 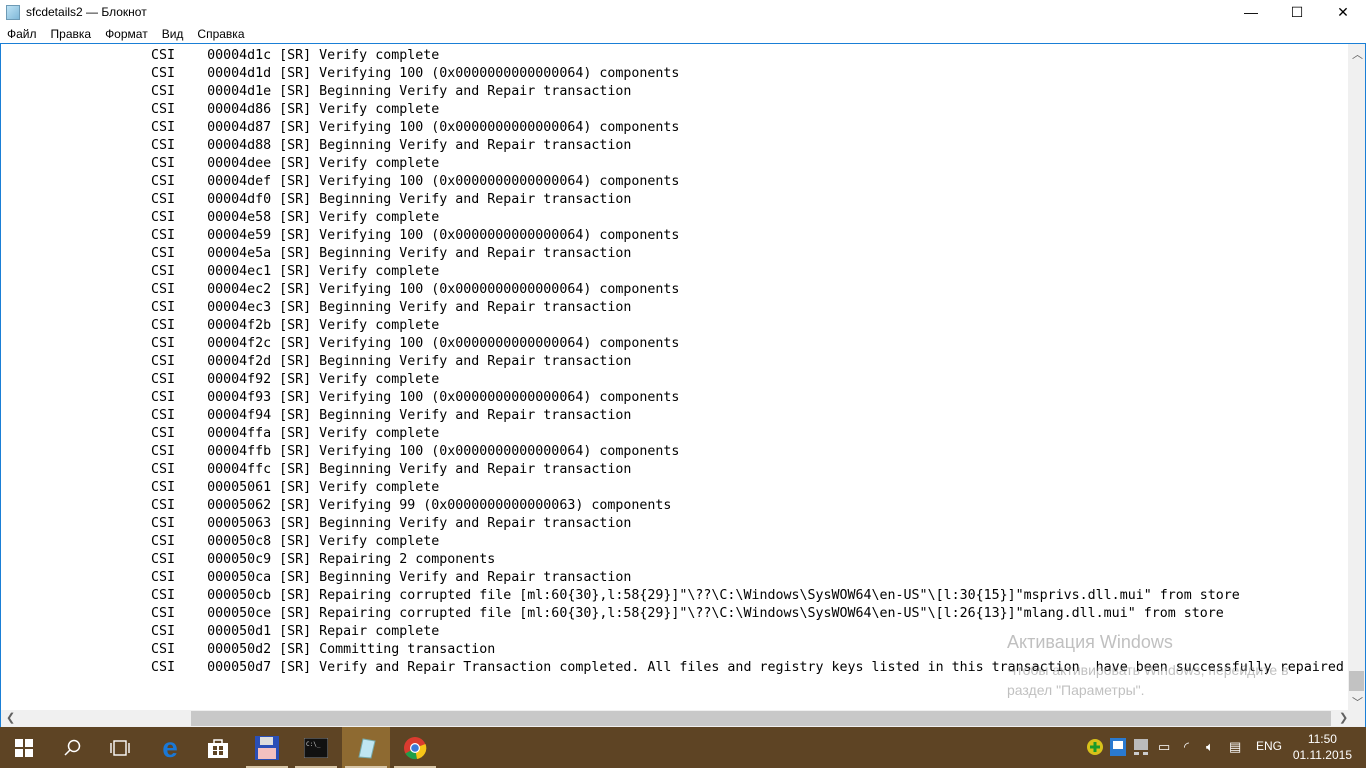 What do you see at coordinates (239, 127) in the screenshot?
I see `log-id: 00004d87` at bounding box center [239, 127].